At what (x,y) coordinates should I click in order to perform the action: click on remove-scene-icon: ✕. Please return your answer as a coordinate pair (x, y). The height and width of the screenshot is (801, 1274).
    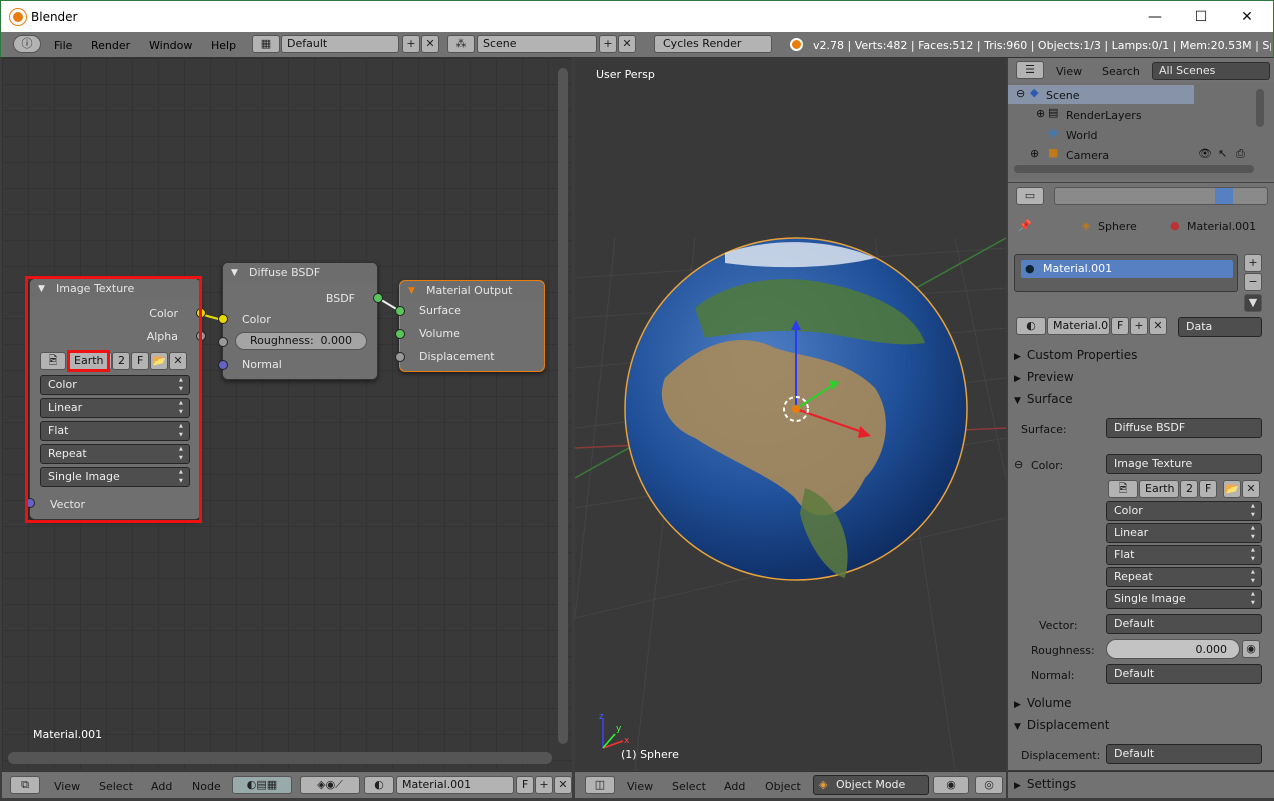
    Looking at the image, I should click on (627, 44).